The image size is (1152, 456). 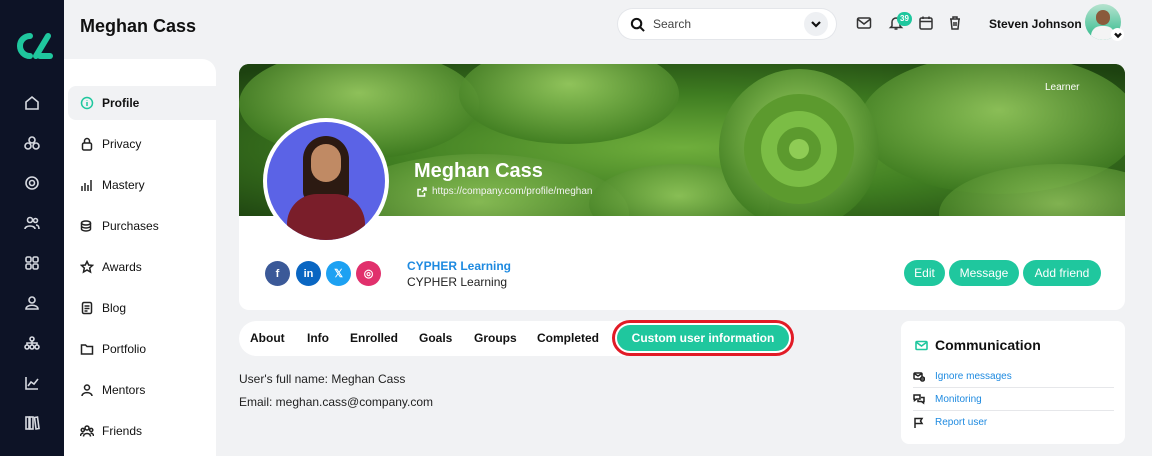 I want to click on search-input, so click(x=723, y=24).